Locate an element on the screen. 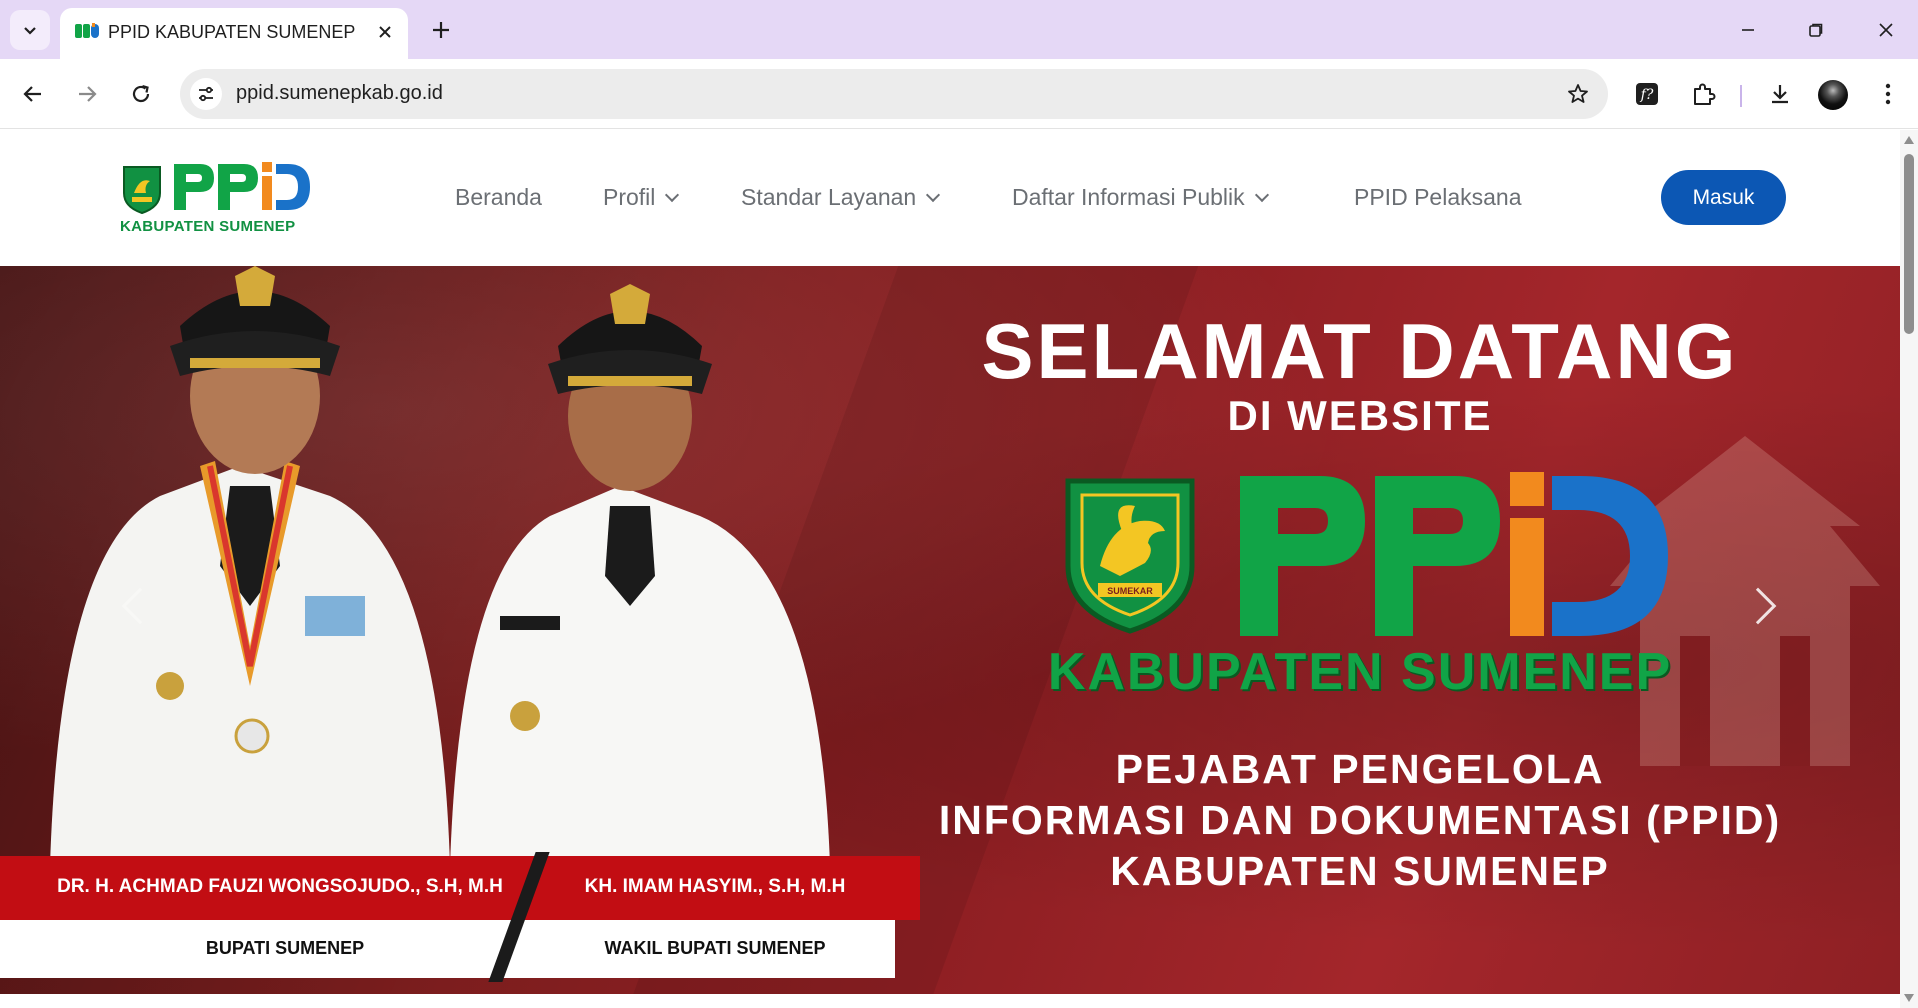 The height and width of the screenshot is (1008, 1918). tab-search-button is located at coordinates (30, 30).